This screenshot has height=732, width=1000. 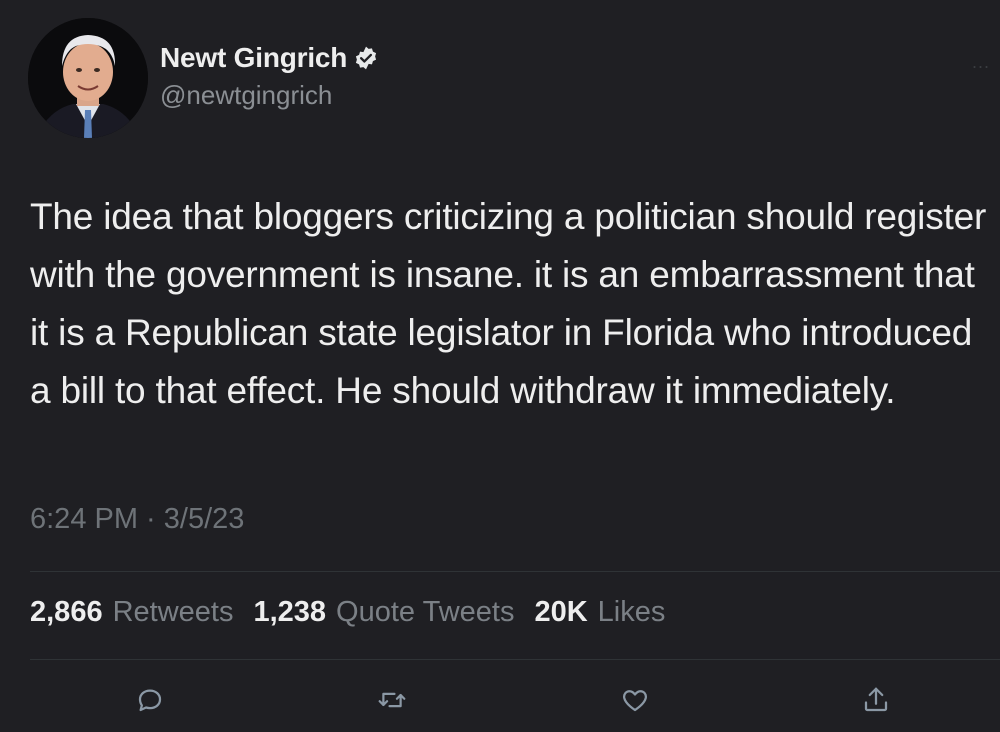 I want to click on reply-icon, so click(x=150, y=700).